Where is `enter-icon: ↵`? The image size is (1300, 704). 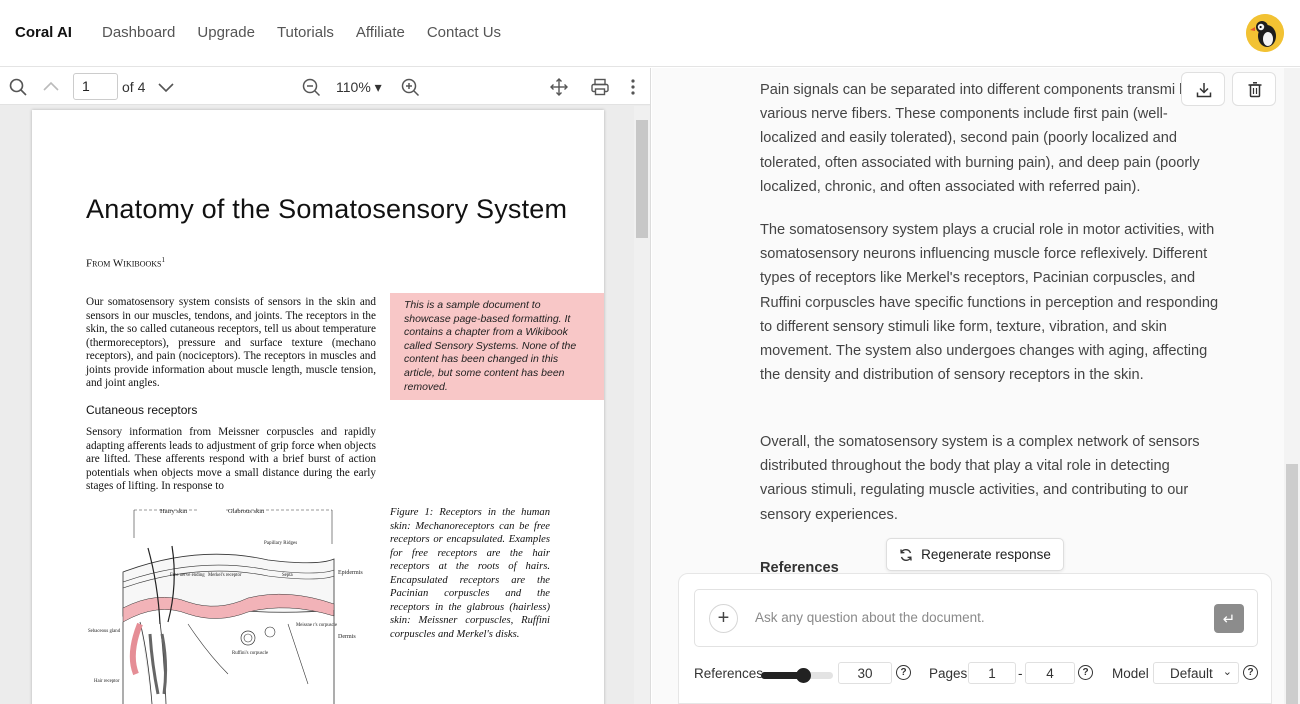
enter-icon: ↵ is located at coordinates (1229, 619).